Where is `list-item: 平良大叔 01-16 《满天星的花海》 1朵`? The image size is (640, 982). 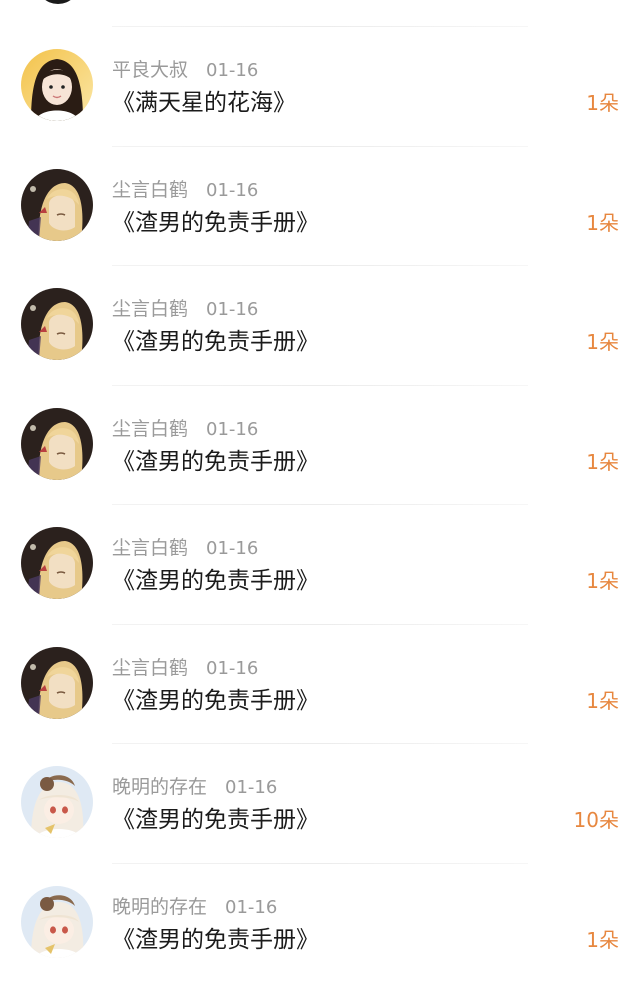 list-item: 平良大叔 01-16 《满天星的花海》 1朵 is located at coordinates (320, 86).